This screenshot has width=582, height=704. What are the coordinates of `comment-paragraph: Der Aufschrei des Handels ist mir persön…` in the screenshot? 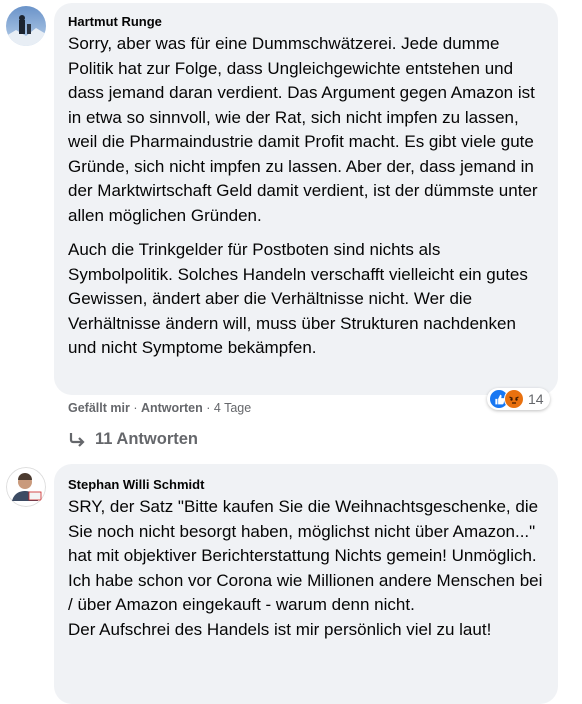 It's located at (280, 629).